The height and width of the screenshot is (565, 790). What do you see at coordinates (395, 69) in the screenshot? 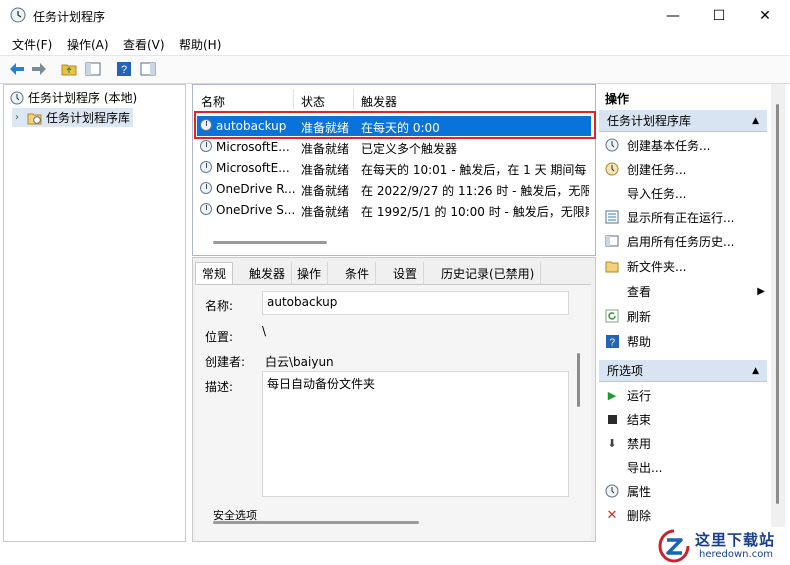
I see `toolbar: ?` at bounding box center [395, 69].